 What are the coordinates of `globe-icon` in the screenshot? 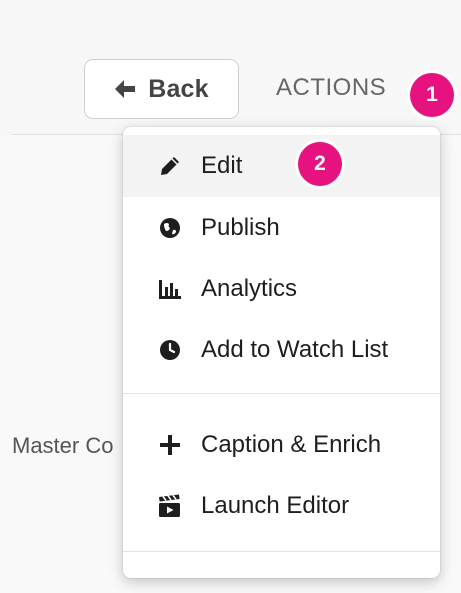 It's located at (170, 228).